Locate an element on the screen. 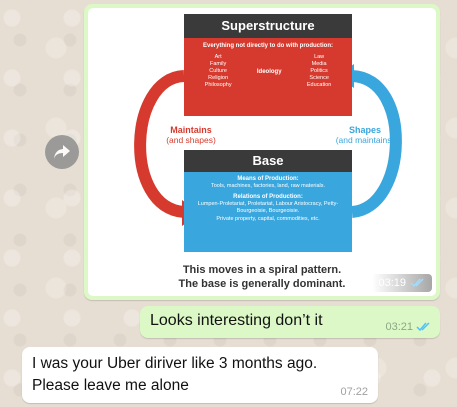 Image resolution: width=457 pixels, height=407 pixels. base-title: Base is located at coordinates (268, 161).